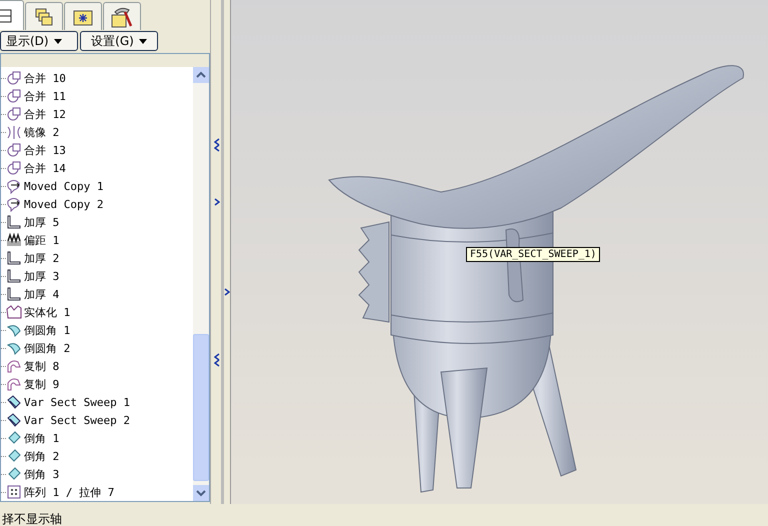  Describe the element at coordinates (39, 41) in the screenshot. I see `dropdown-button: 显示(D)` at that location.